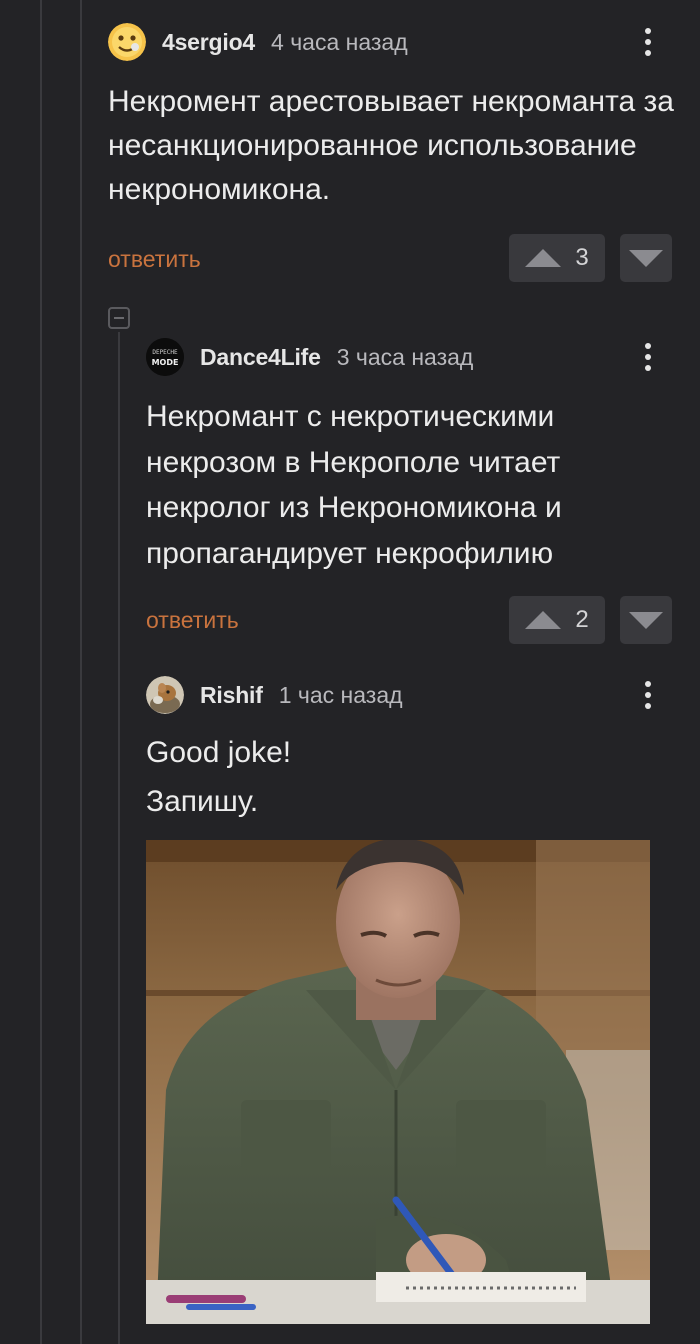 The width and height of the screenshot is (700, 1344). I want to click on svg-text: DEPECHE, so click(165, 352).